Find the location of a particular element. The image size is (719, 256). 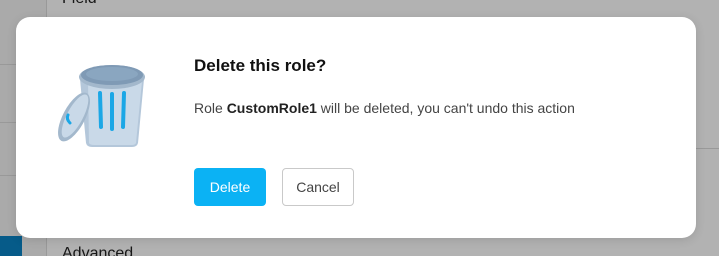

cancel-button: Cancel is located at coordinates (318, 187).